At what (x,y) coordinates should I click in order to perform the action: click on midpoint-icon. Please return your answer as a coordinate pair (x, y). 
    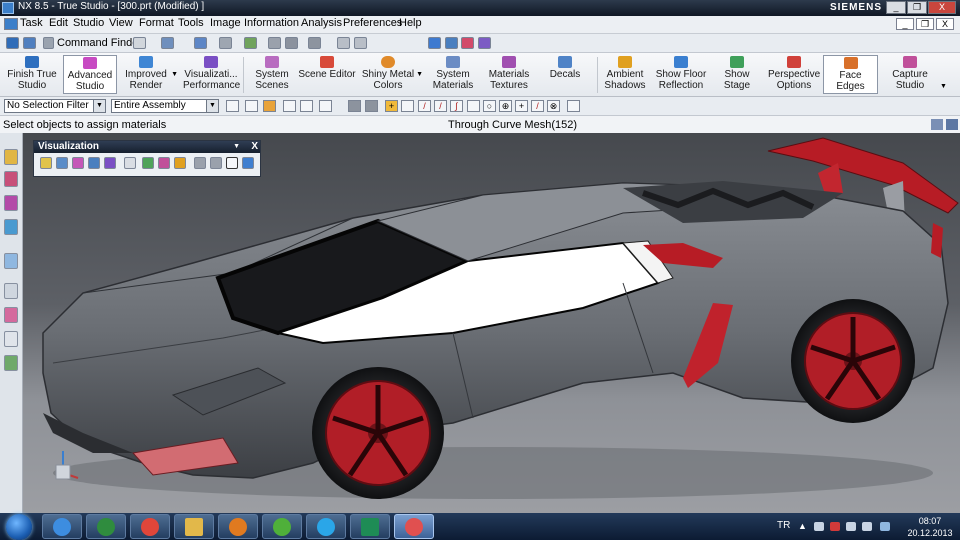
    Looking at the image, I should click on (473, 106).